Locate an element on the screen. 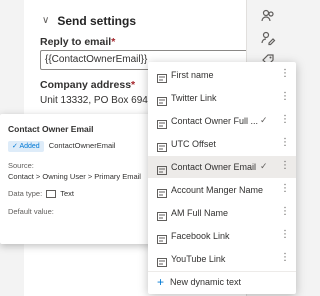  section-title: Send settings is located at coordinates (97, 21).